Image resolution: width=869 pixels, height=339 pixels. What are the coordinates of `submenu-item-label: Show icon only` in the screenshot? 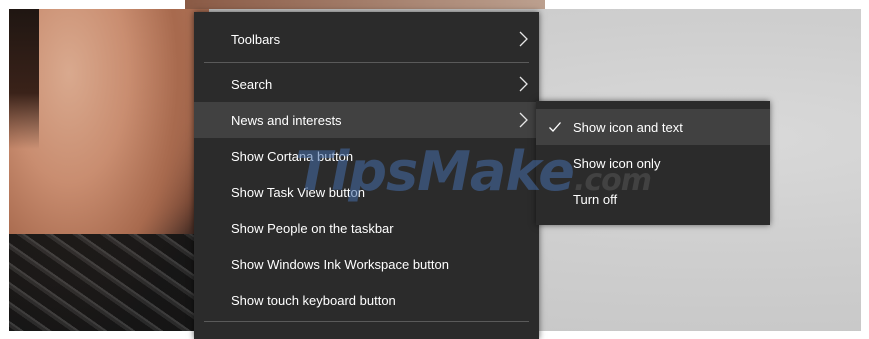 It's located at (617, 163).